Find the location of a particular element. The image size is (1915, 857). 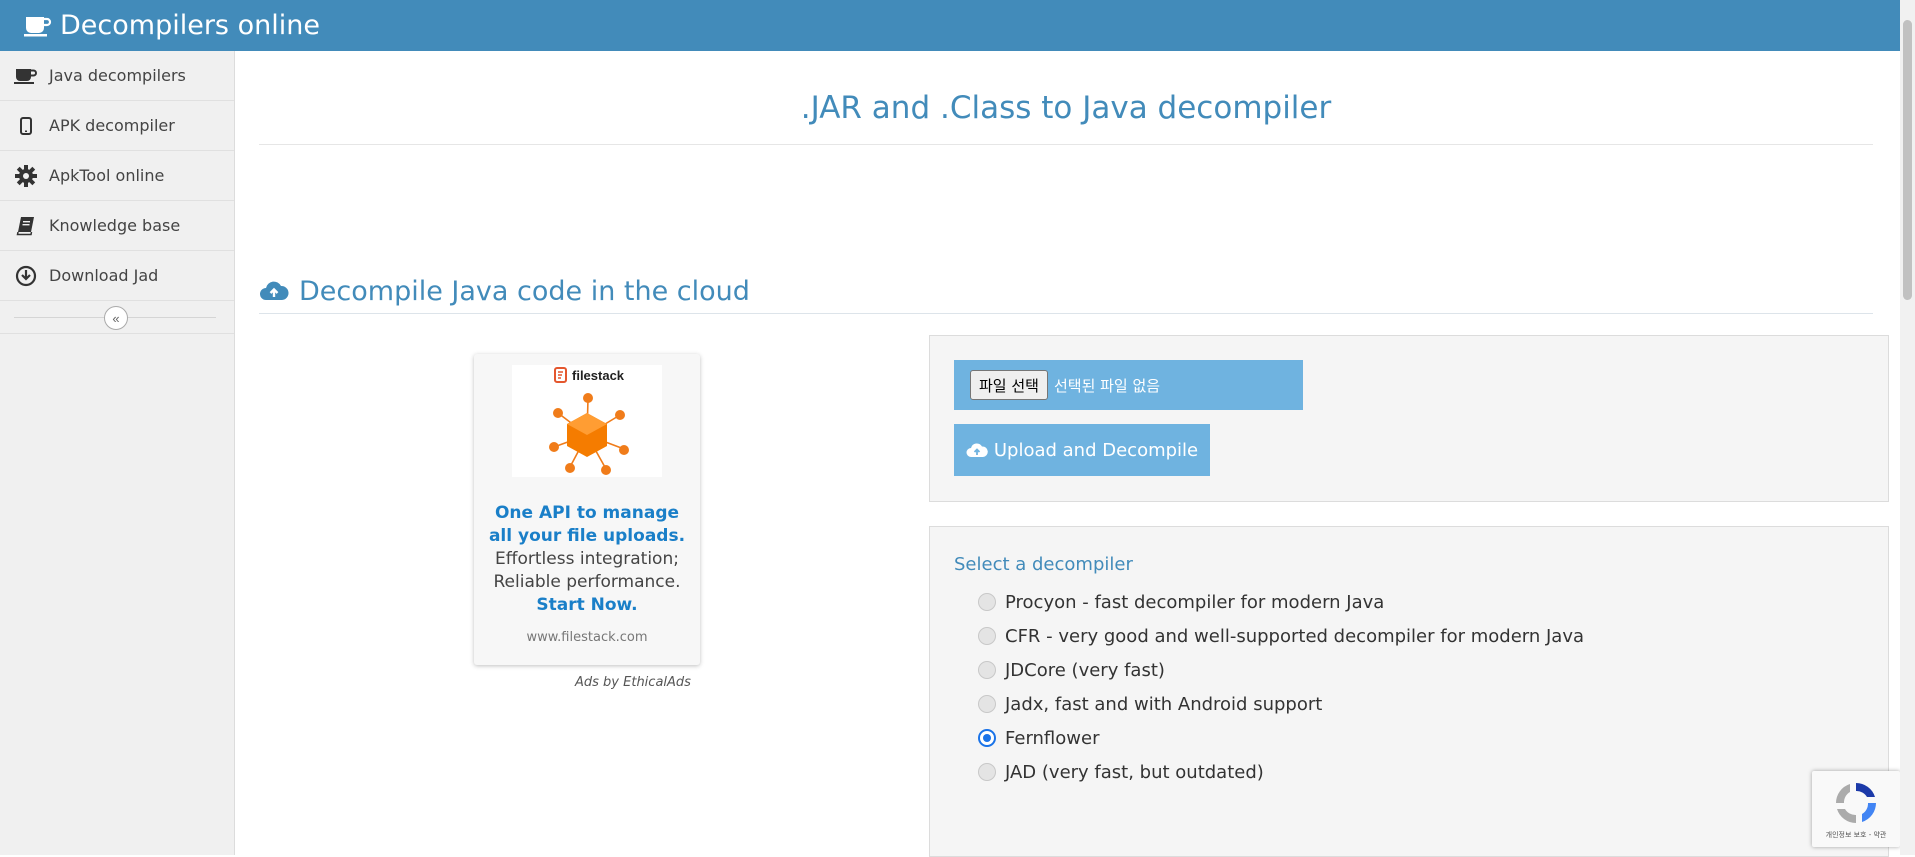

option-label: JDCore (very fast) is located at coordinates (1085, 670).